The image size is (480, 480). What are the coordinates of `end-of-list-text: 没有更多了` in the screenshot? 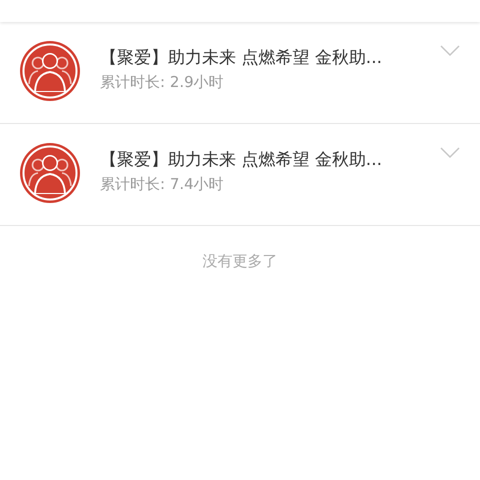 It's located at (240, 261).